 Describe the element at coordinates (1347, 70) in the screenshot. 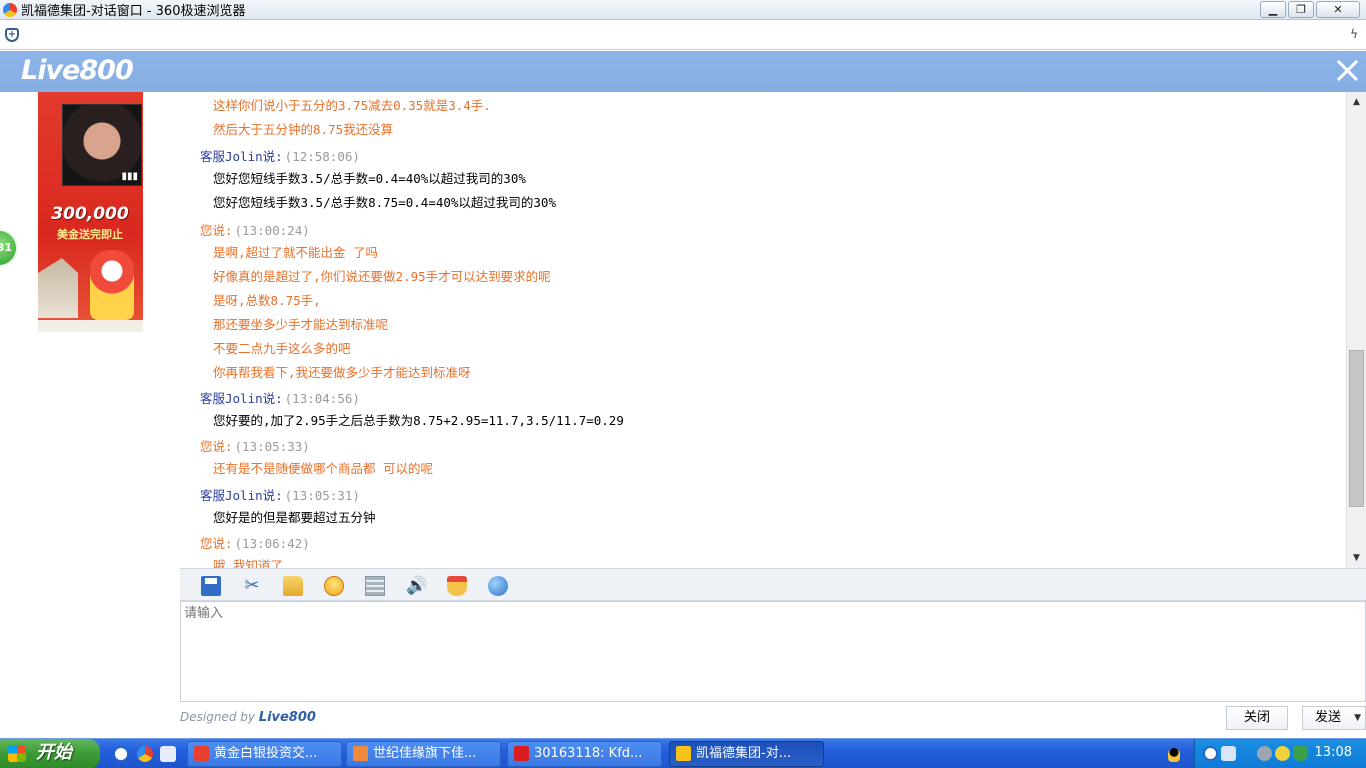

I see `close-icon` at that location.